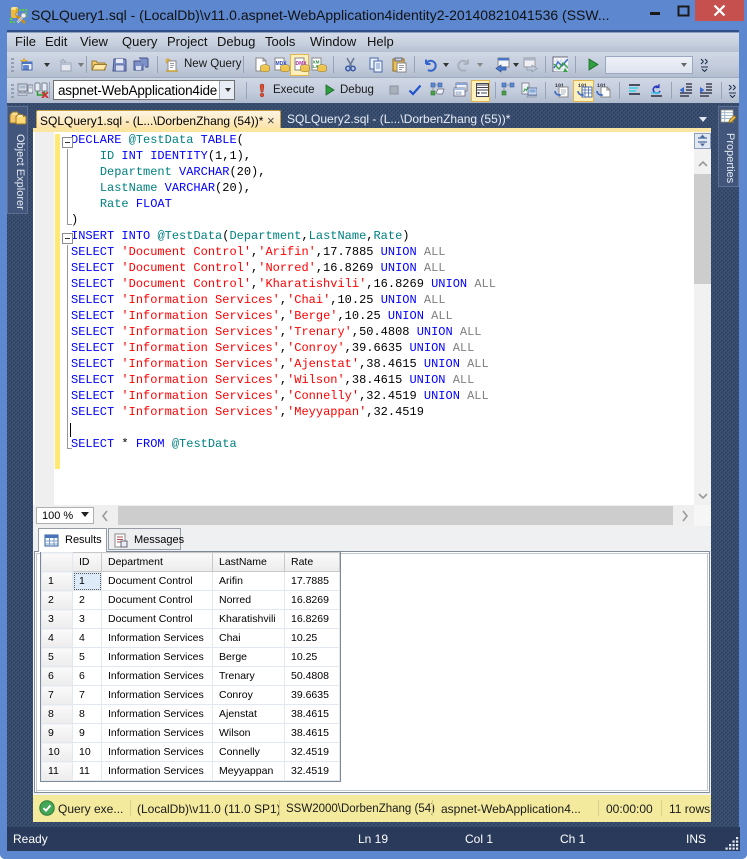 Image resolution: width=747 pixels, height=859 pixels. I want to click on svg-text: LA, so click(316, 66).